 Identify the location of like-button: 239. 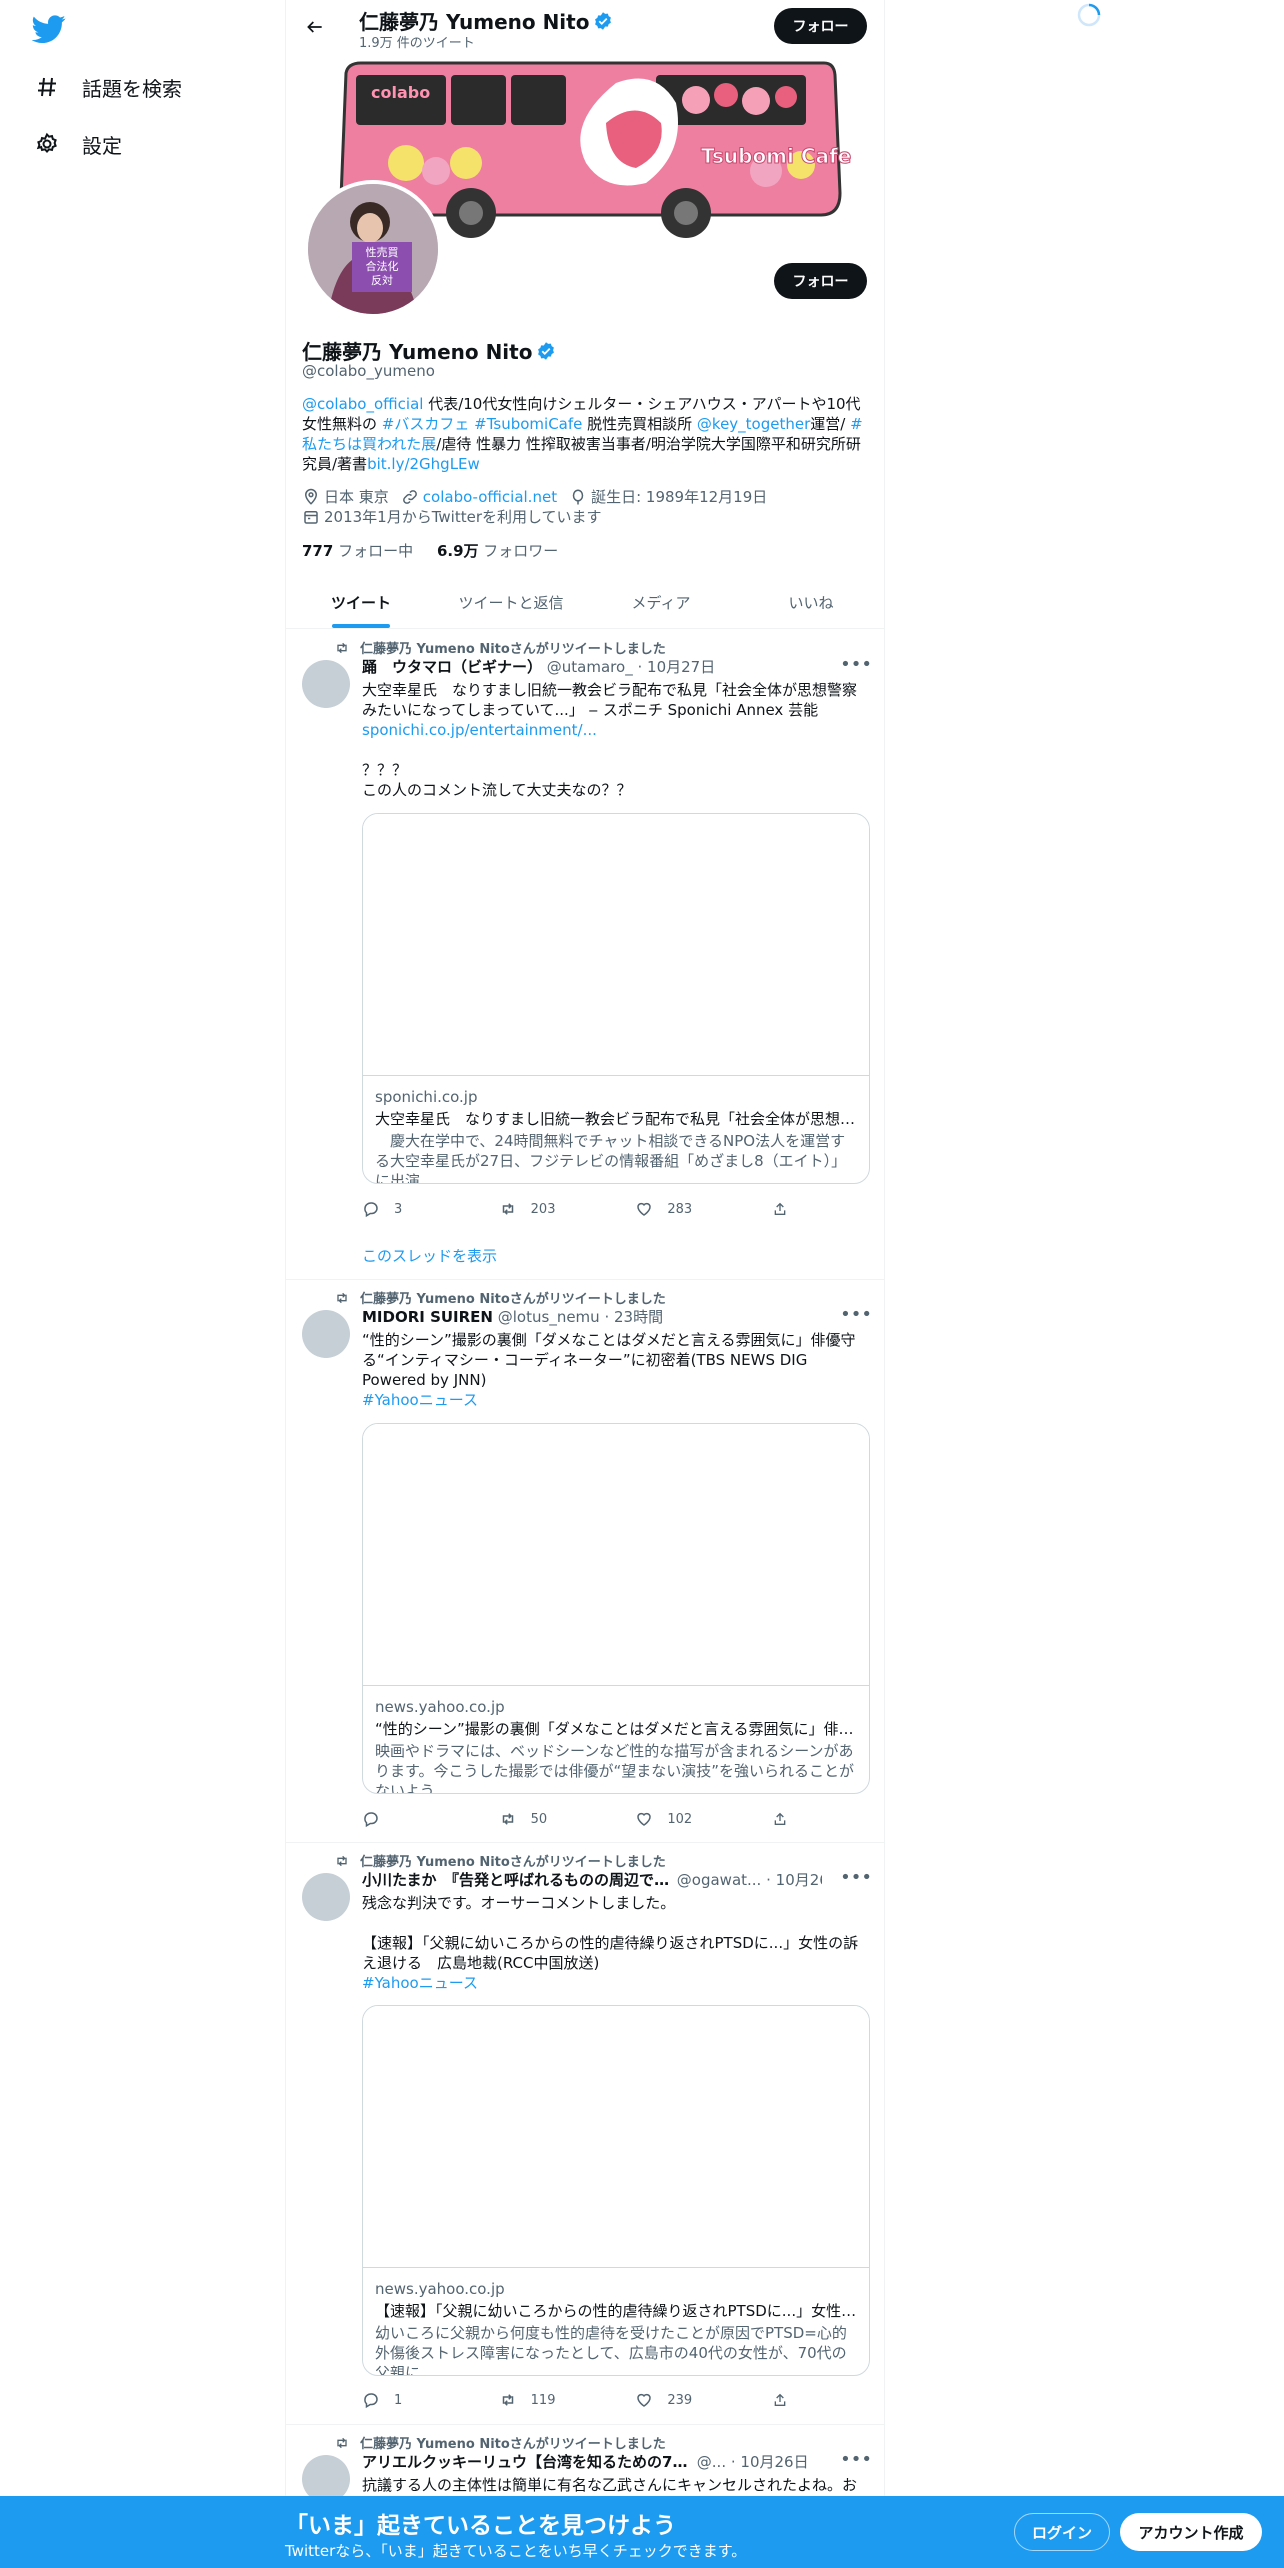
(690, 2400).